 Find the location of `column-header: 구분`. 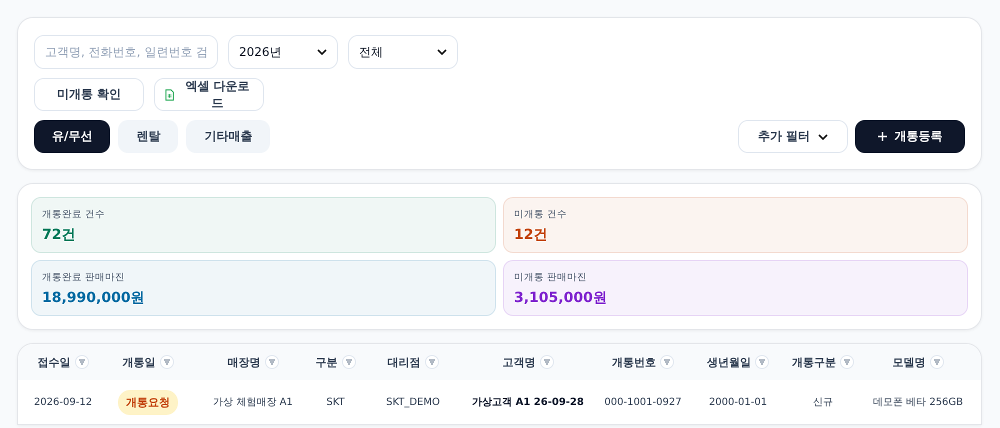

column-header: 구분 is located at coordinates (327, 362).